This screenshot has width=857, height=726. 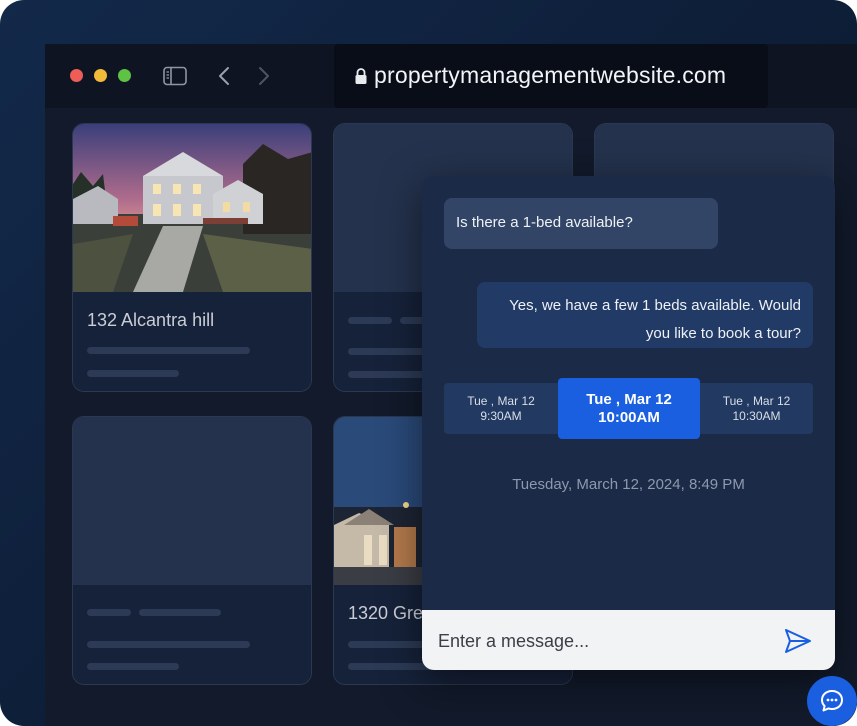 I want to click on incoming-message: Is there a 1-bed available?, so click(x=581, y=223).